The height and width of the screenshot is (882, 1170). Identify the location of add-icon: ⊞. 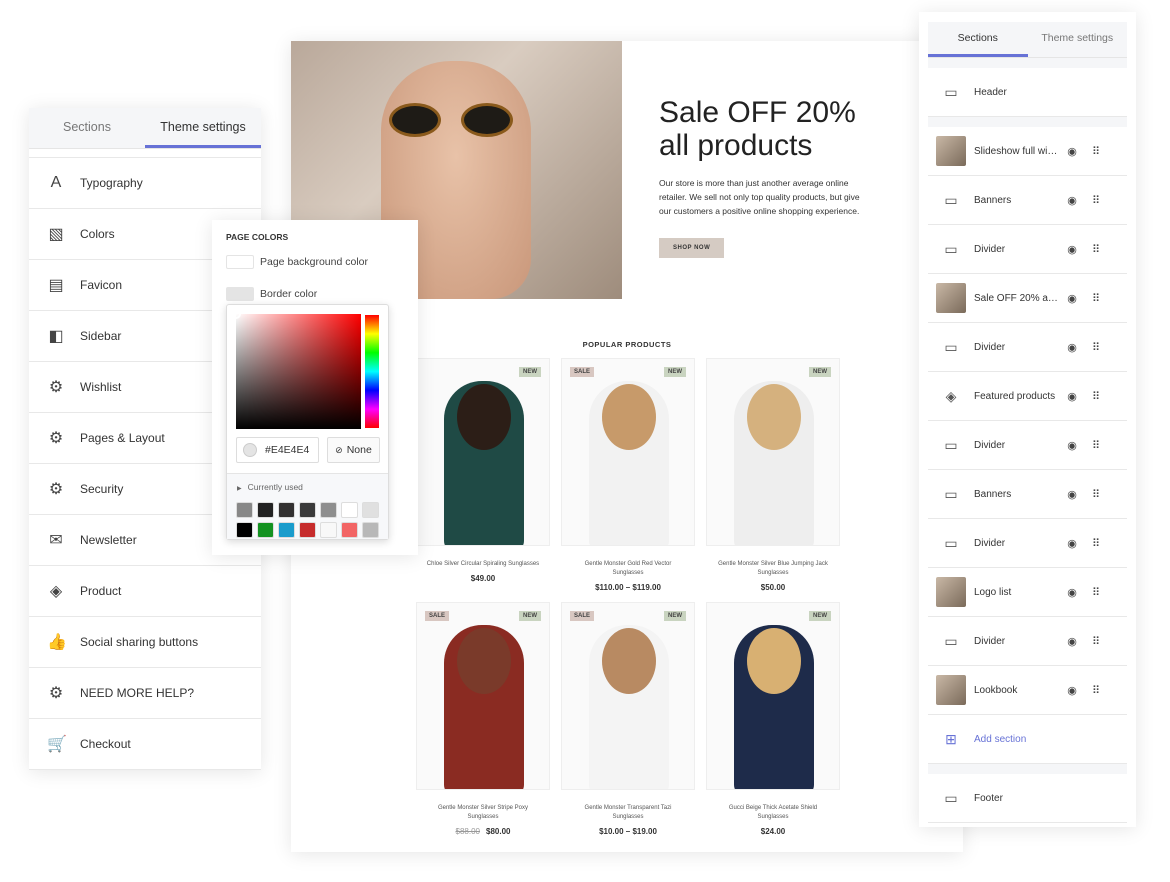
(951, 738).